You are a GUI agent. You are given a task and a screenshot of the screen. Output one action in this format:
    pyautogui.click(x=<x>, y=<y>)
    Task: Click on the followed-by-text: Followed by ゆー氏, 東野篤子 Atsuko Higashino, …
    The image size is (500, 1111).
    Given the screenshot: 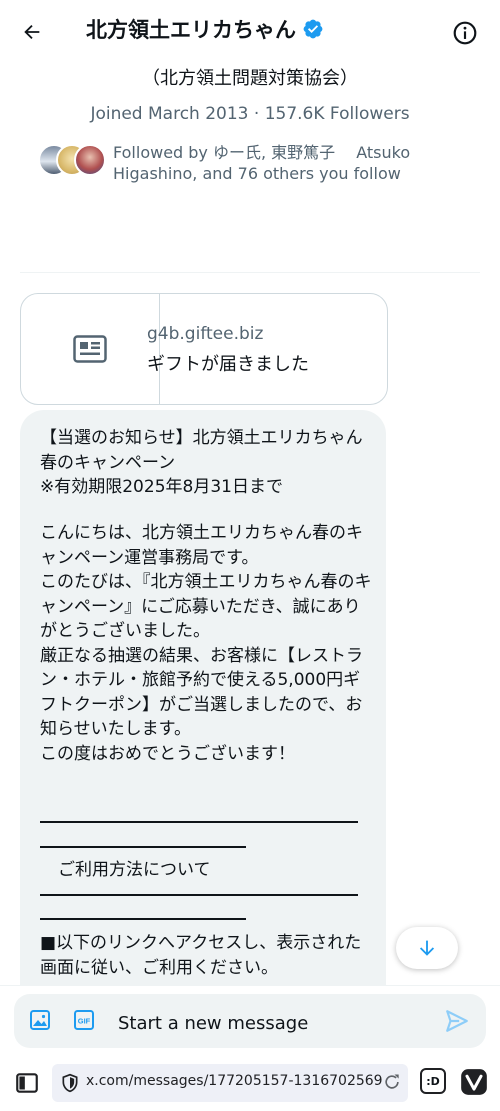 What is the action you would take?
    pyautogui.click(x=262, y=163)
    